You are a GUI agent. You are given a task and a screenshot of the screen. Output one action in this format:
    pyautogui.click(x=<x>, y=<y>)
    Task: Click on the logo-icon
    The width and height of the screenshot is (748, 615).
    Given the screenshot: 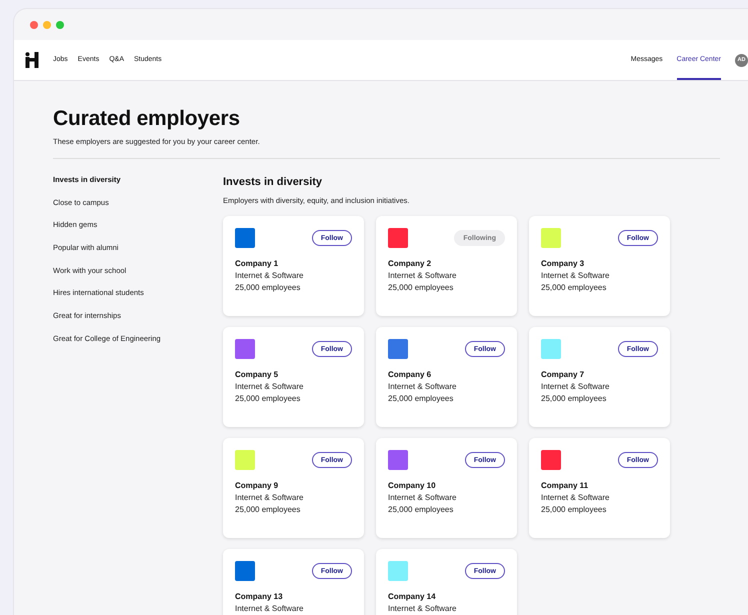 What is the action you would take?
    pyautogui.click(x=32, y=60)
    